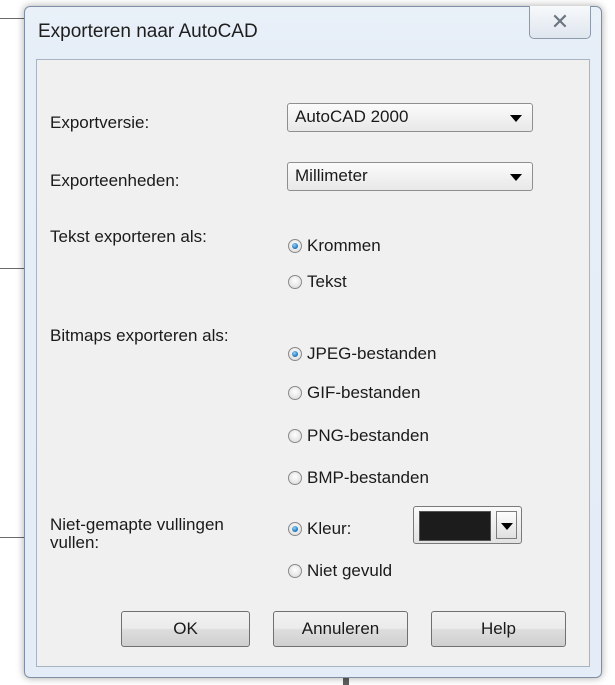  What do you see at coordinates (115, 180) in the screenshot?
I see `export-units-label: Exporteenheden:` at bounding box center [115, 180].